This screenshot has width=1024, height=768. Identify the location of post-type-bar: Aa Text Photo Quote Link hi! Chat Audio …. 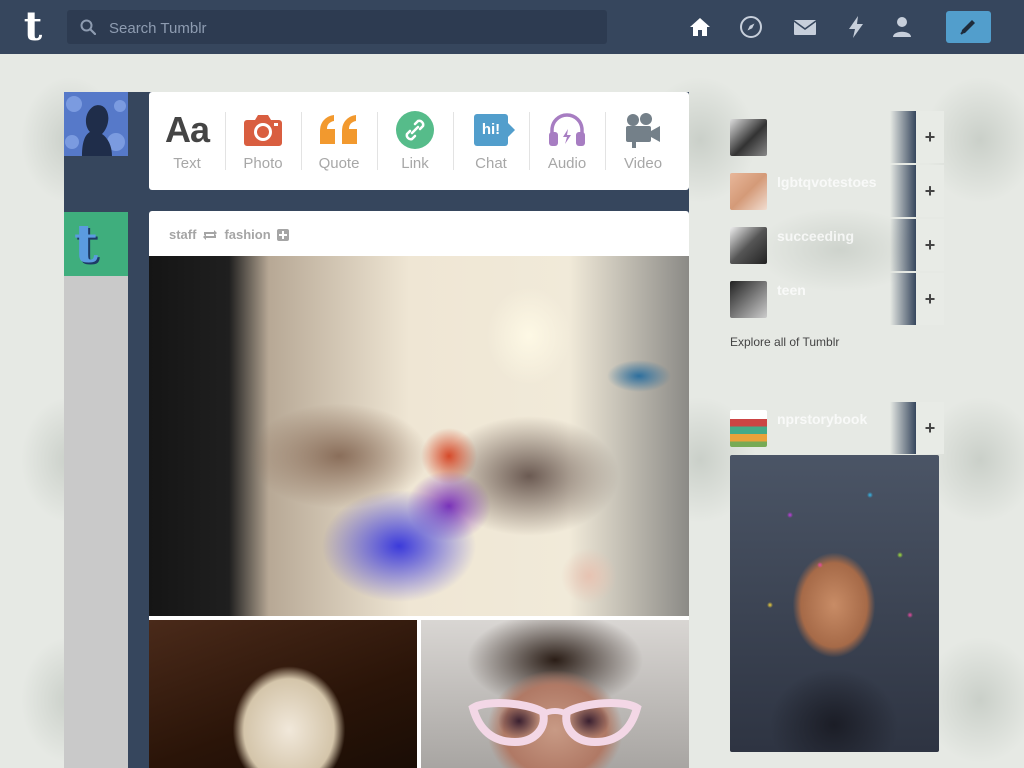
(419, 141).